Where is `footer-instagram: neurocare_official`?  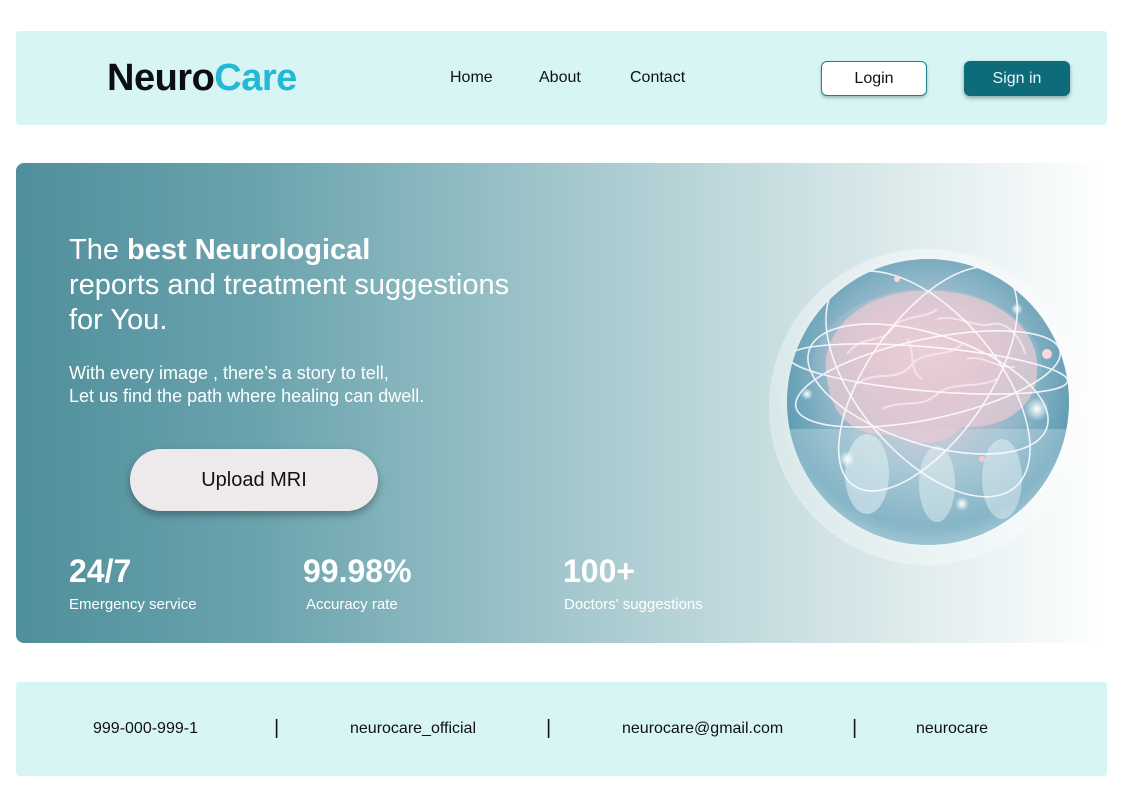 footer-instagram: neurocare_official is located at coordinates (413, 729).